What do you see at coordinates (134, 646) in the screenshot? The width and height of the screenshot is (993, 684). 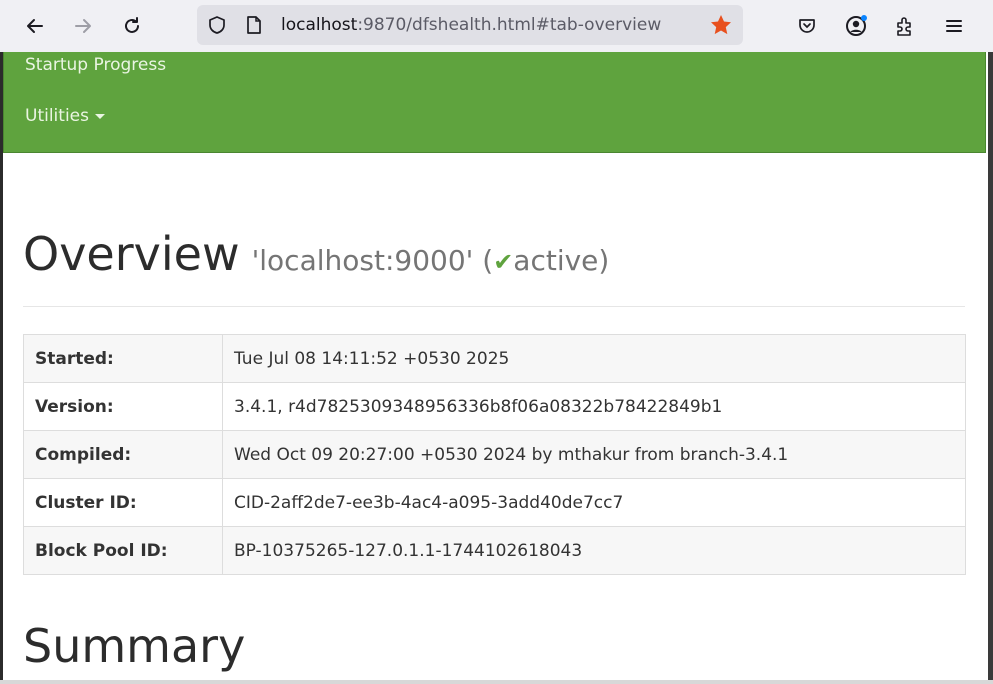 I see `summary-title: Summary` at bounding box center [134, 646].